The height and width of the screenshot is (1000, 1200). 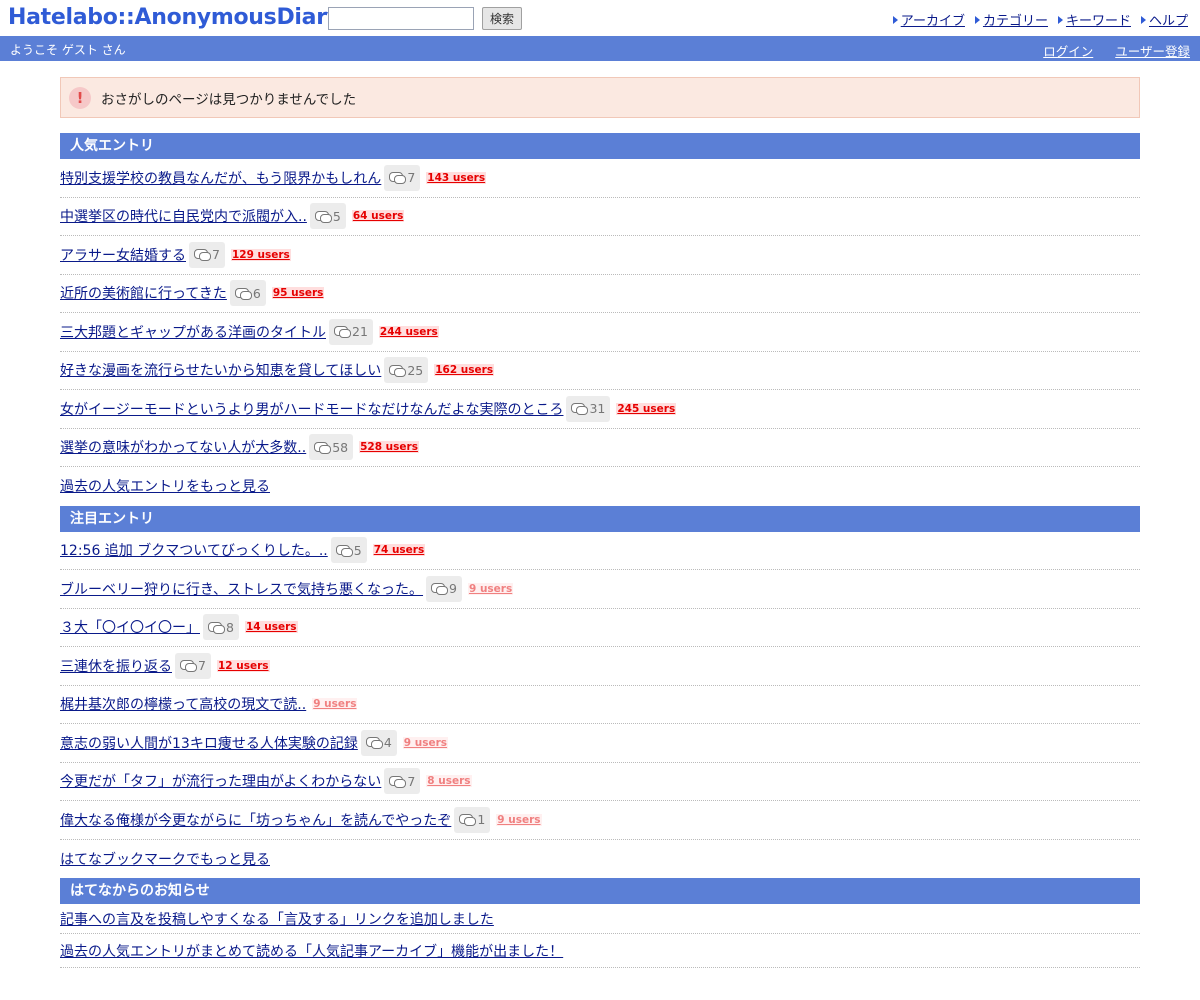 What do you see at coordinates (408, 331) in the screenshot?
I see `bookmark-users-link: 244 users` at bounding box center [408, 331].